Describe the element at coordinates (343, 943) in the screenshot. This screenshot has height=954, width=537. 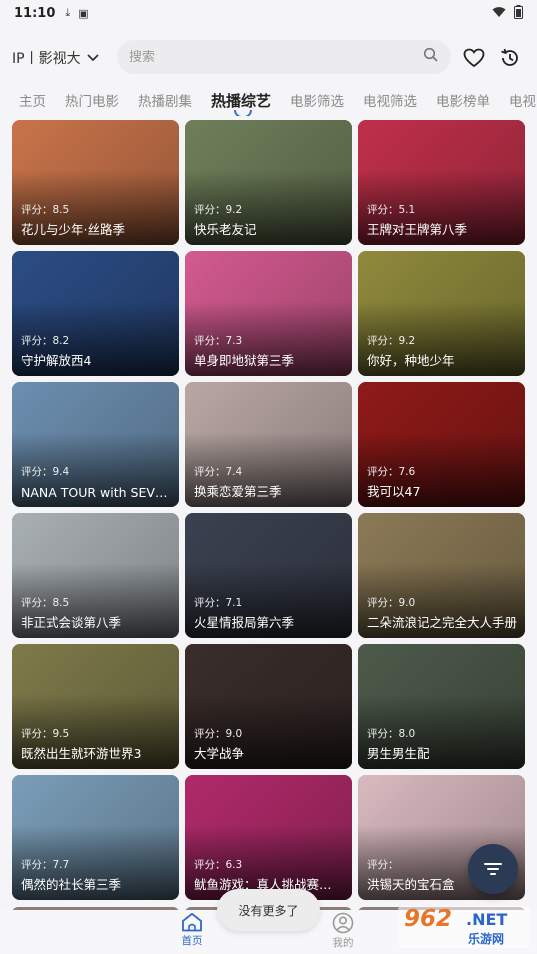
I see `nav-mine-label: 我的` at that location.